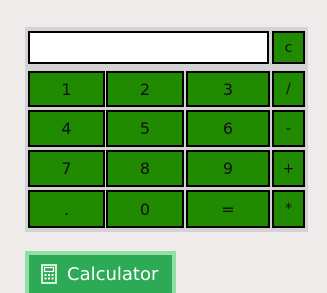  Describe the element at coordinates (228, 168) in the screenshot. I see `key-9-button: 9` at that location.